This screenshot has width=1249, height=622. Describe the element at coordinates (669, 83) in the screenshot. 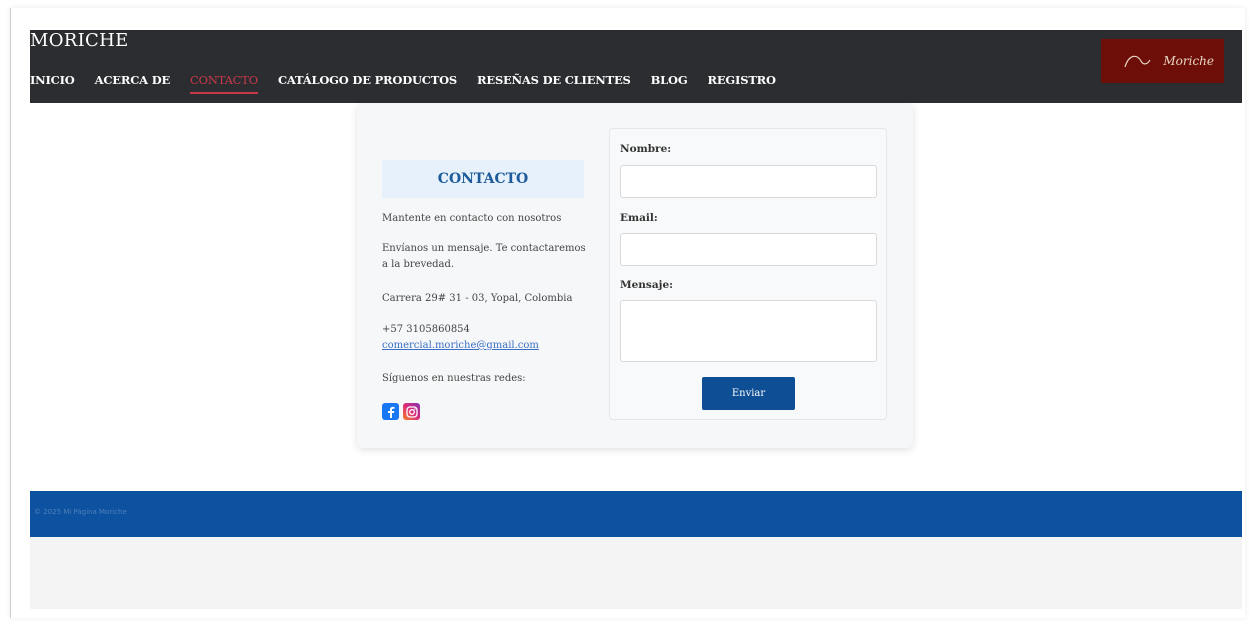

I see `nav-item-blog: BLOG` at that location.